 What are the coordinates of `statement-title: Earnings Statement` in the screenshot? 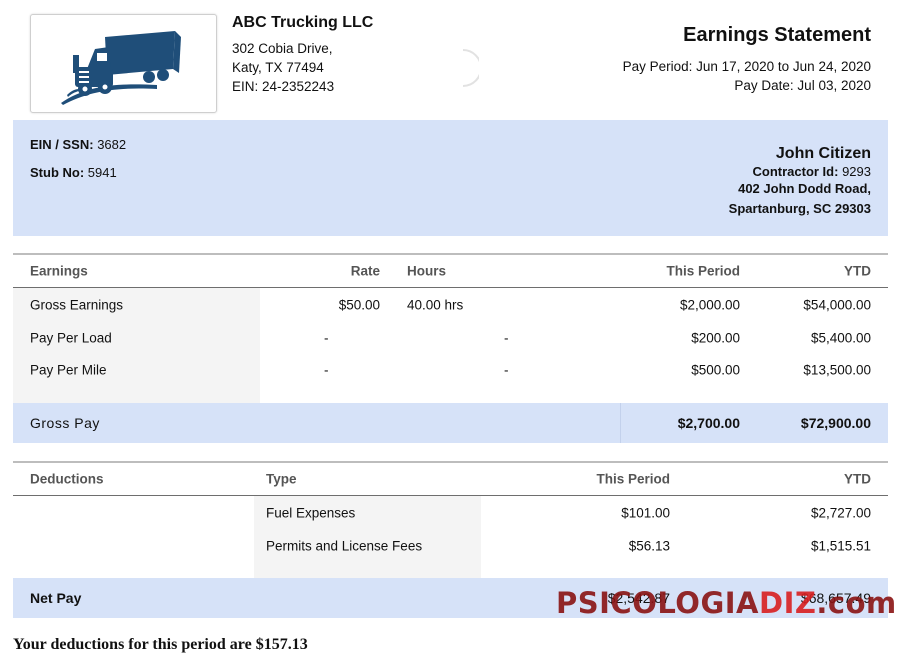 It's located at (777, 35).